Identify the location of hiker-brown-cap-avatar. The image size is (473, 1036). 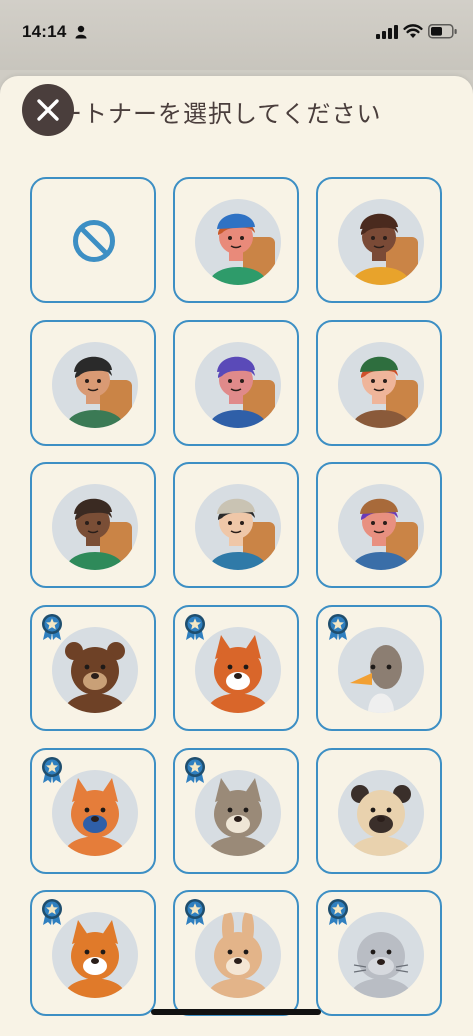
(381, 527).